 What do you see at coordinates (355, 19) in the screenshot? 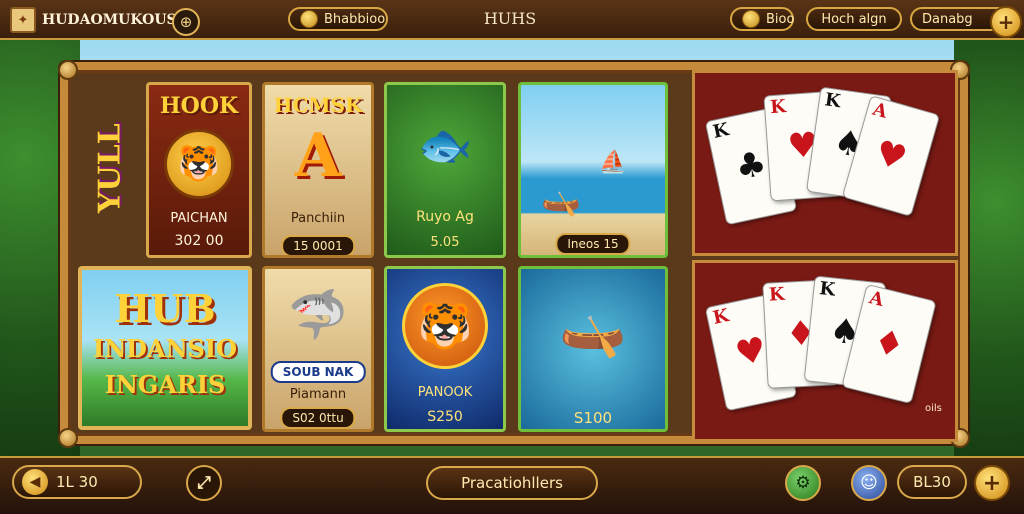
I see `bonus-pill-label: Bhabbioo` at bounding box center [355, 19].